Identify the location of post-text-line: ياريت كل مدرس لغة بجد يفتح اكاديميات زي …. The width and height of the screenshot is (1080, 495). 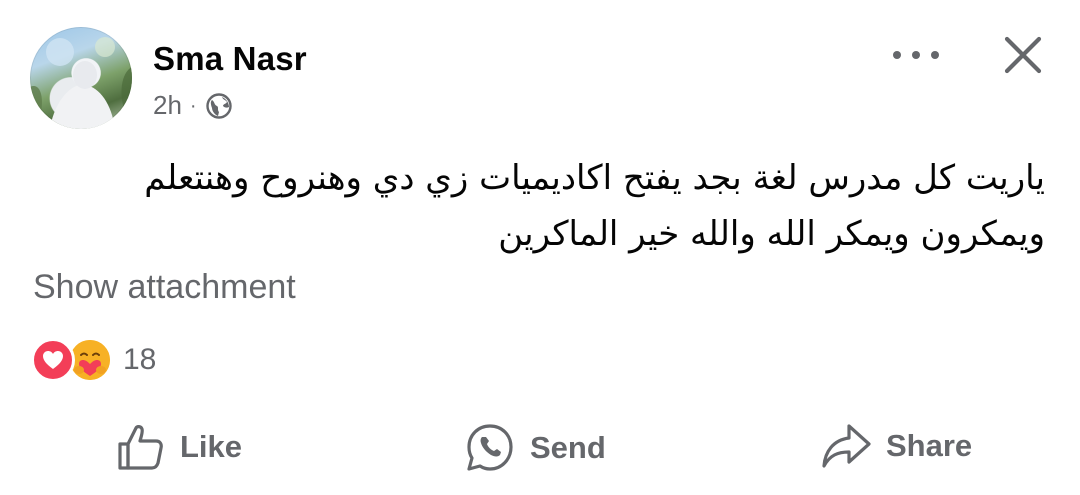
(594, 178).